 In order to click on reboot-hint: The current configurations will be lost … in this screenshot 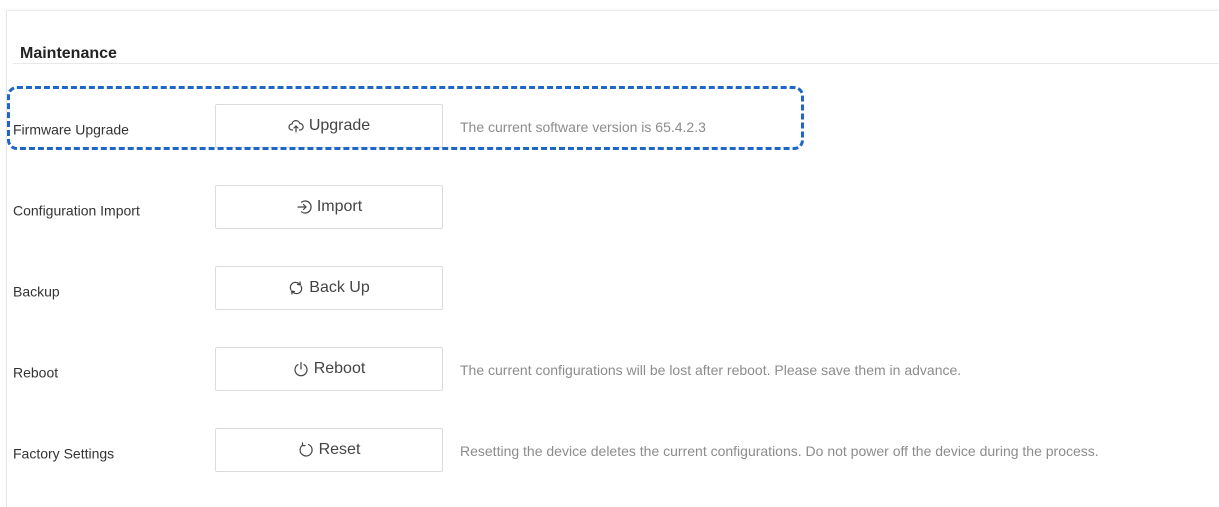, I will do `click(711, 370)`.